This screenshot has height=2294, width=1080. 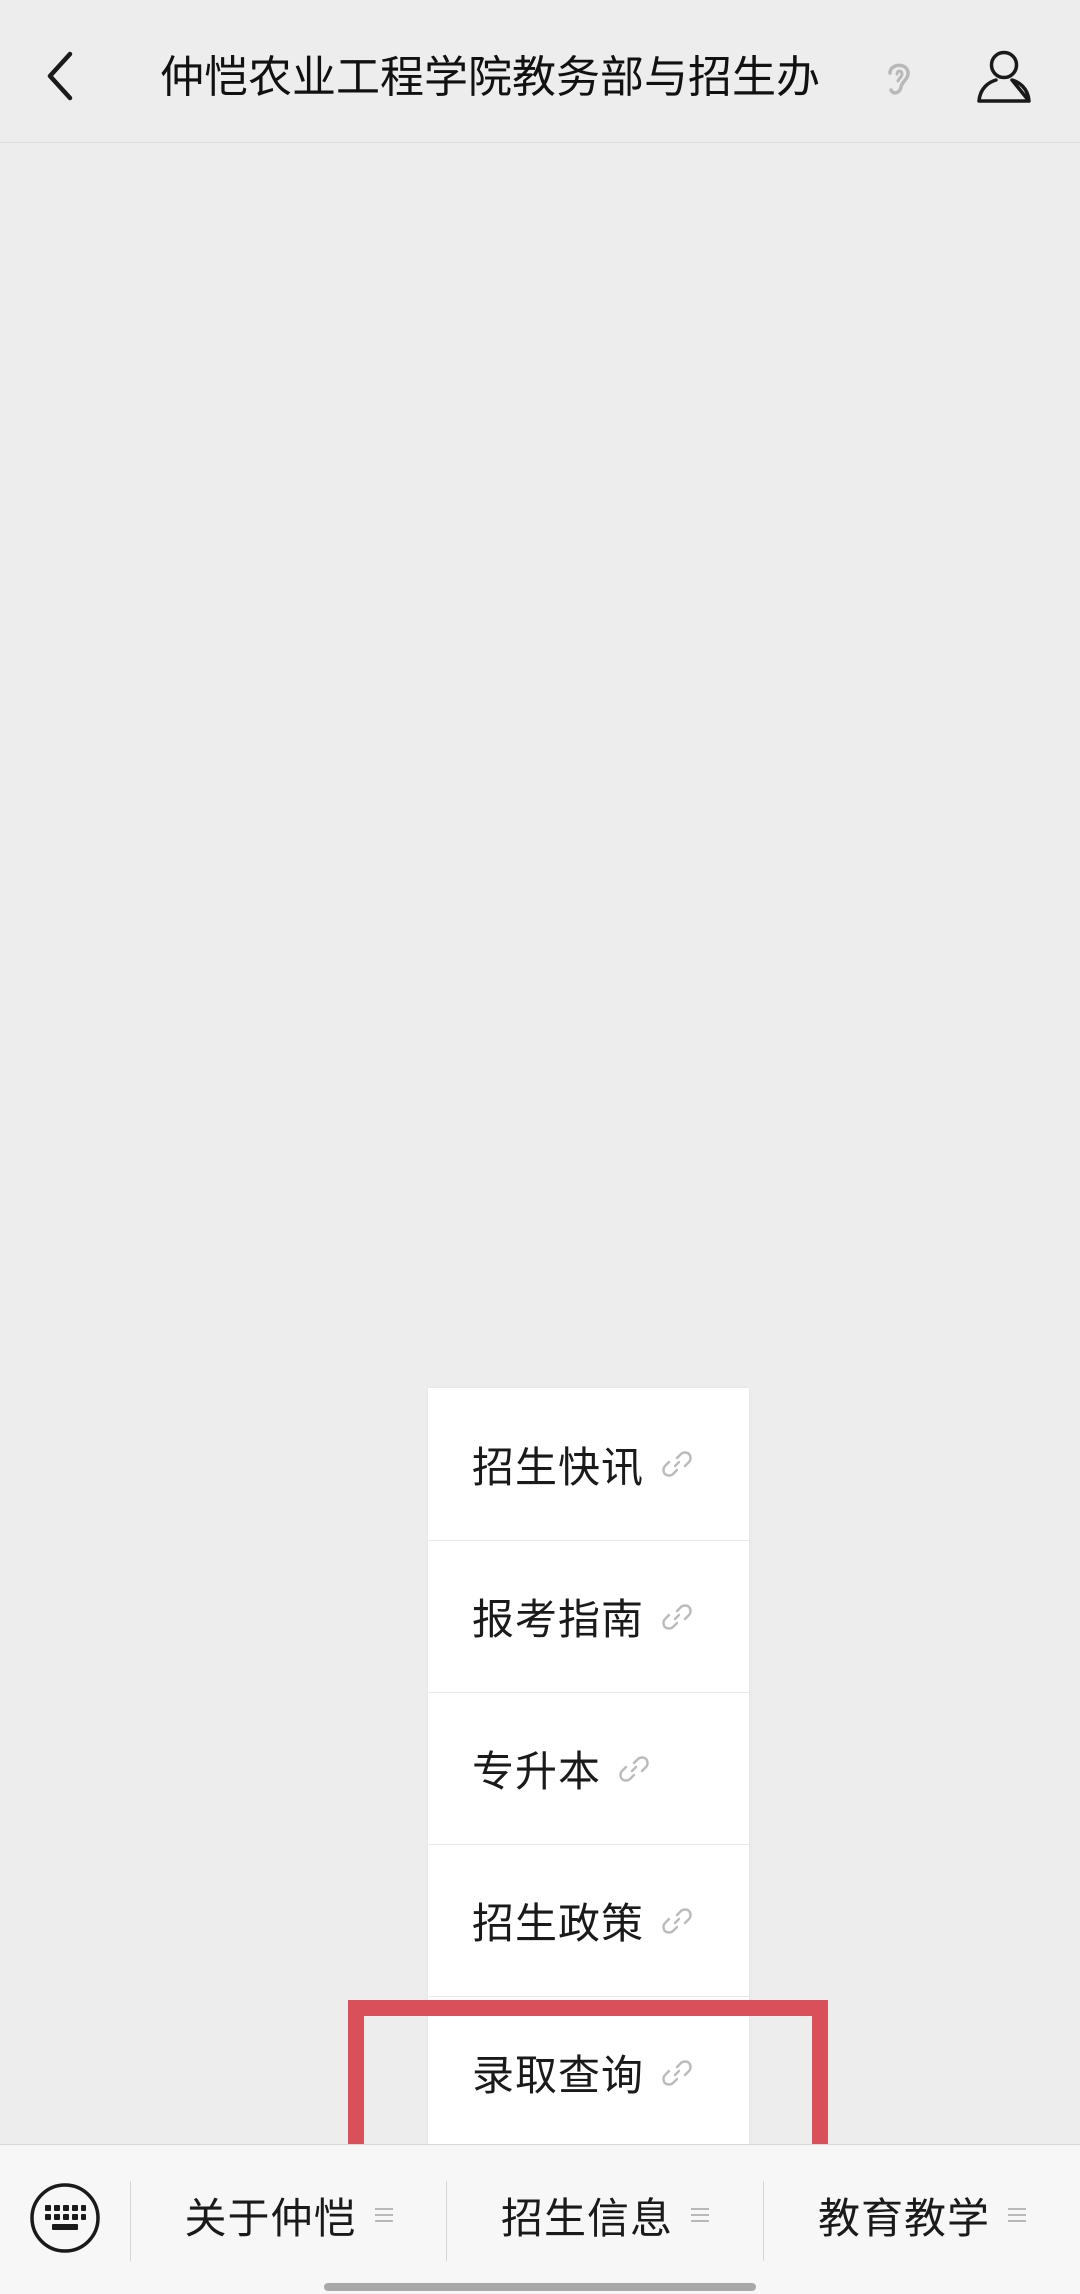 I want to click on ear-icon, so click(x=898, y=78).